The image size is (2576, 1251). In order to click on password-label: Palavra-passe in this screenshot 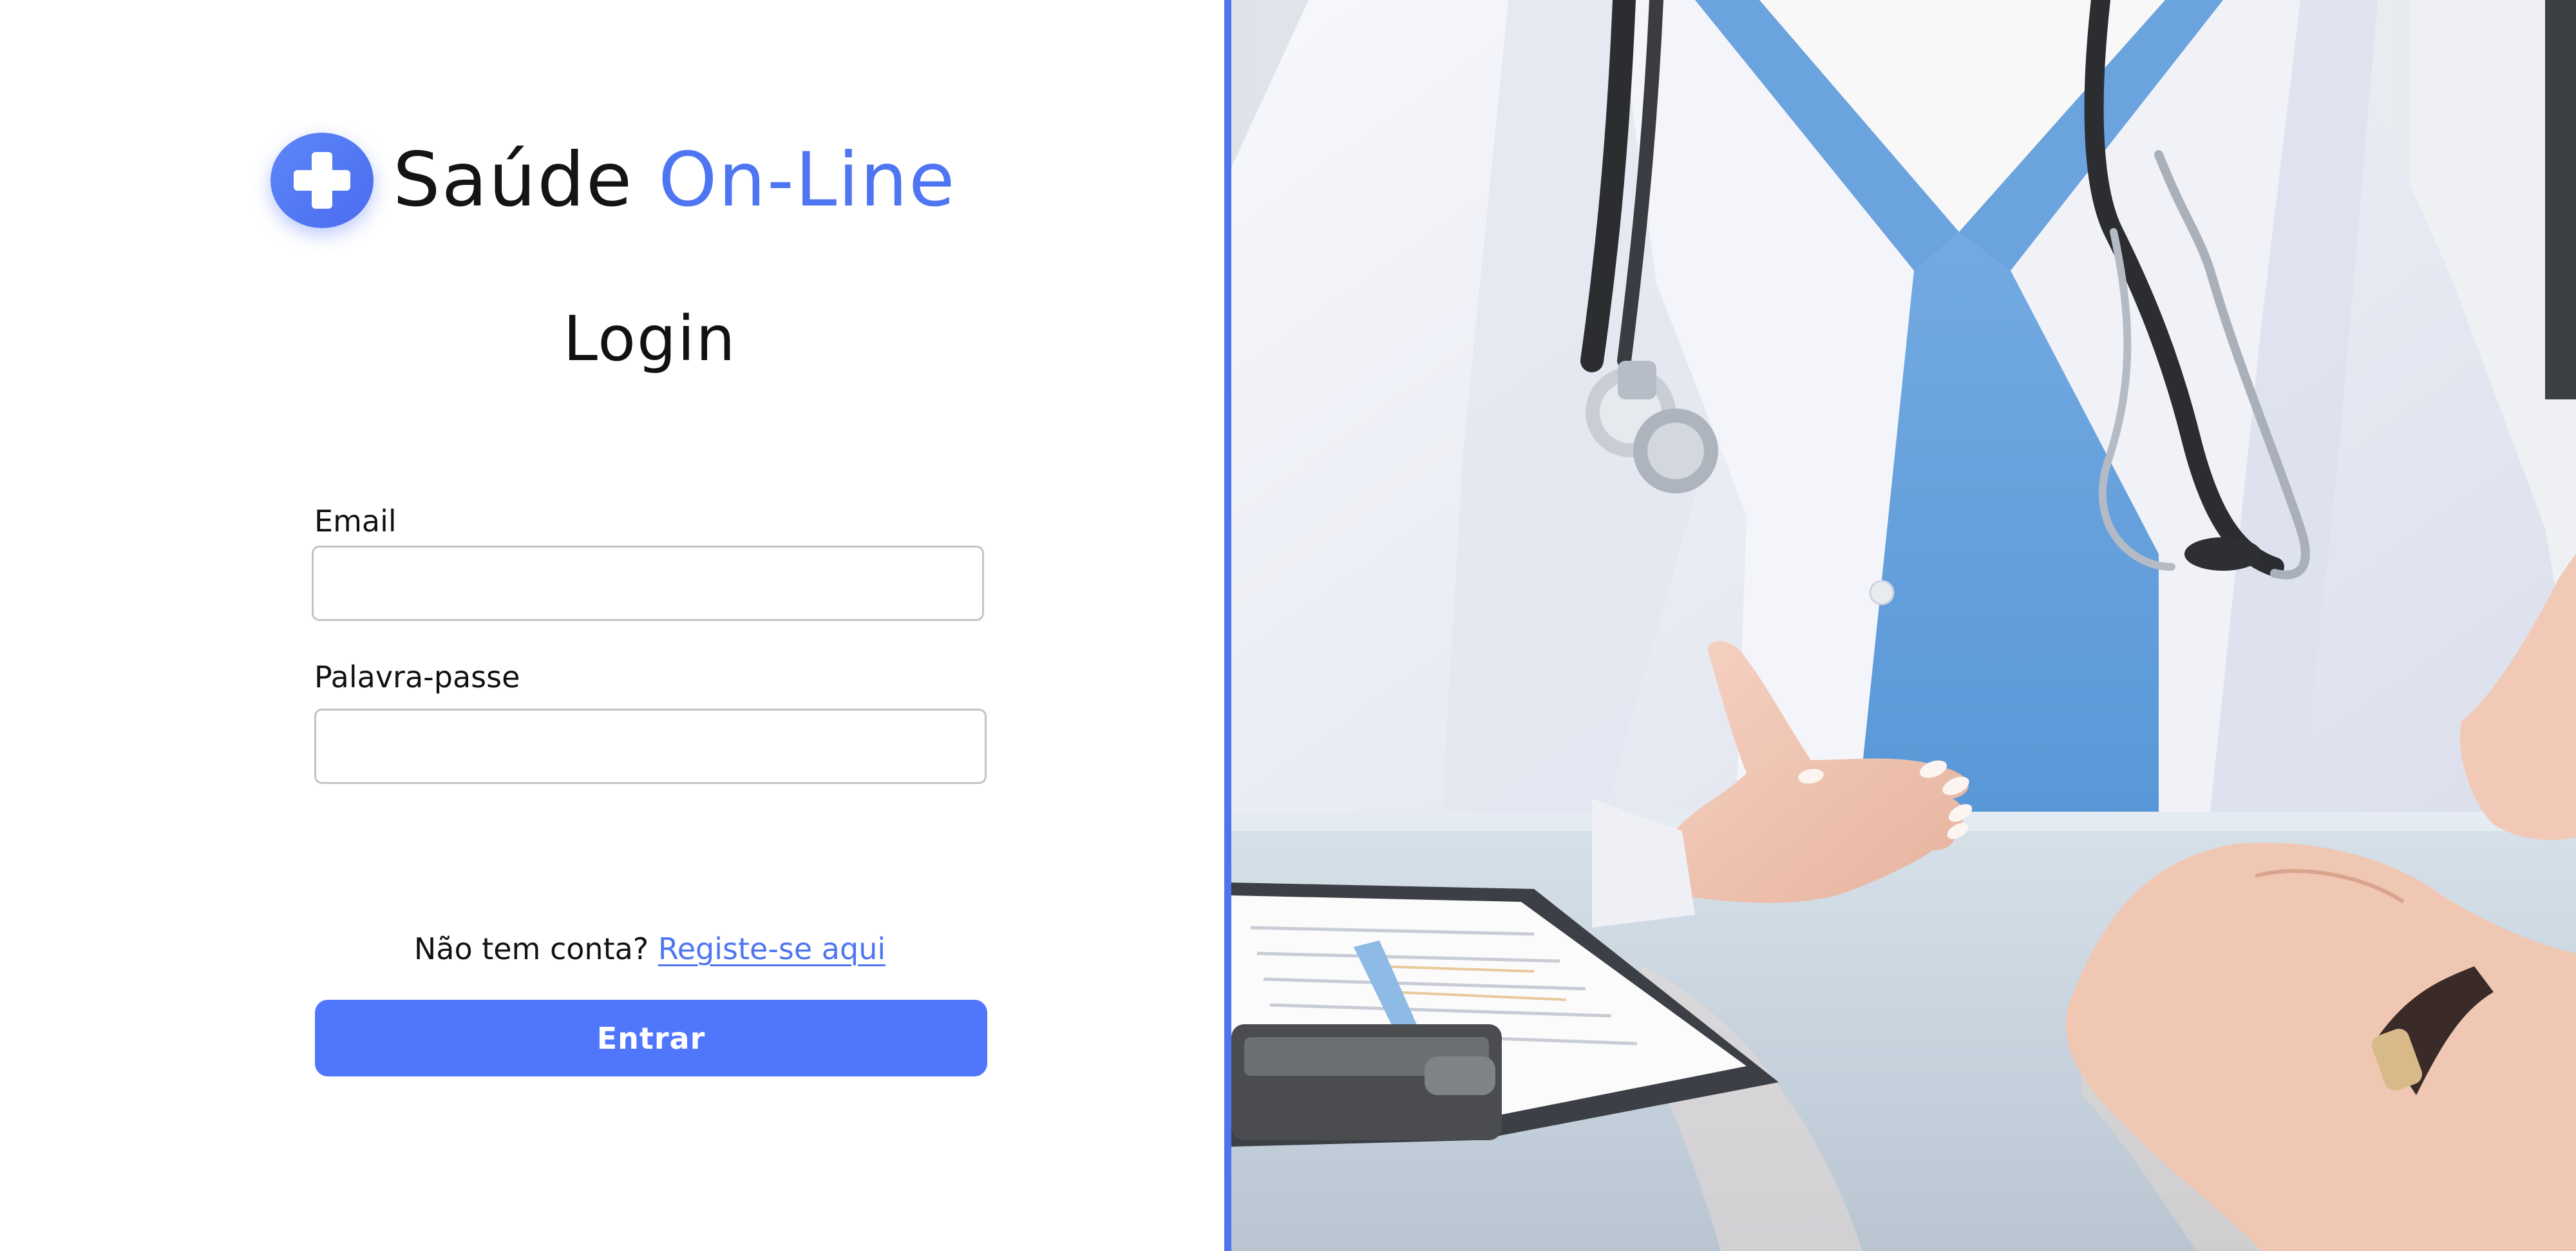, I will do `click(417, 677)`.